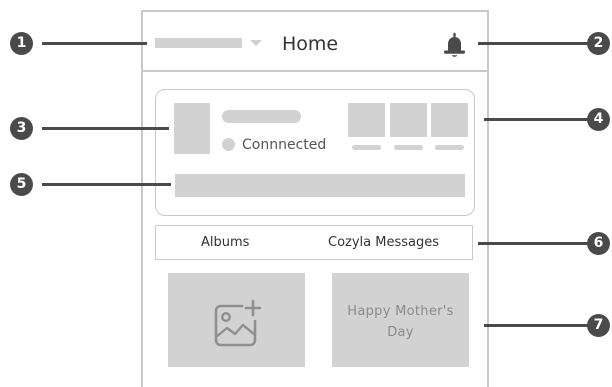 The height and width of the screenshot is (387, 612). What do you see at coordinates (192, 128) in the screenshot?
I see `device-thumbnail` at bounding box center [192, 128].